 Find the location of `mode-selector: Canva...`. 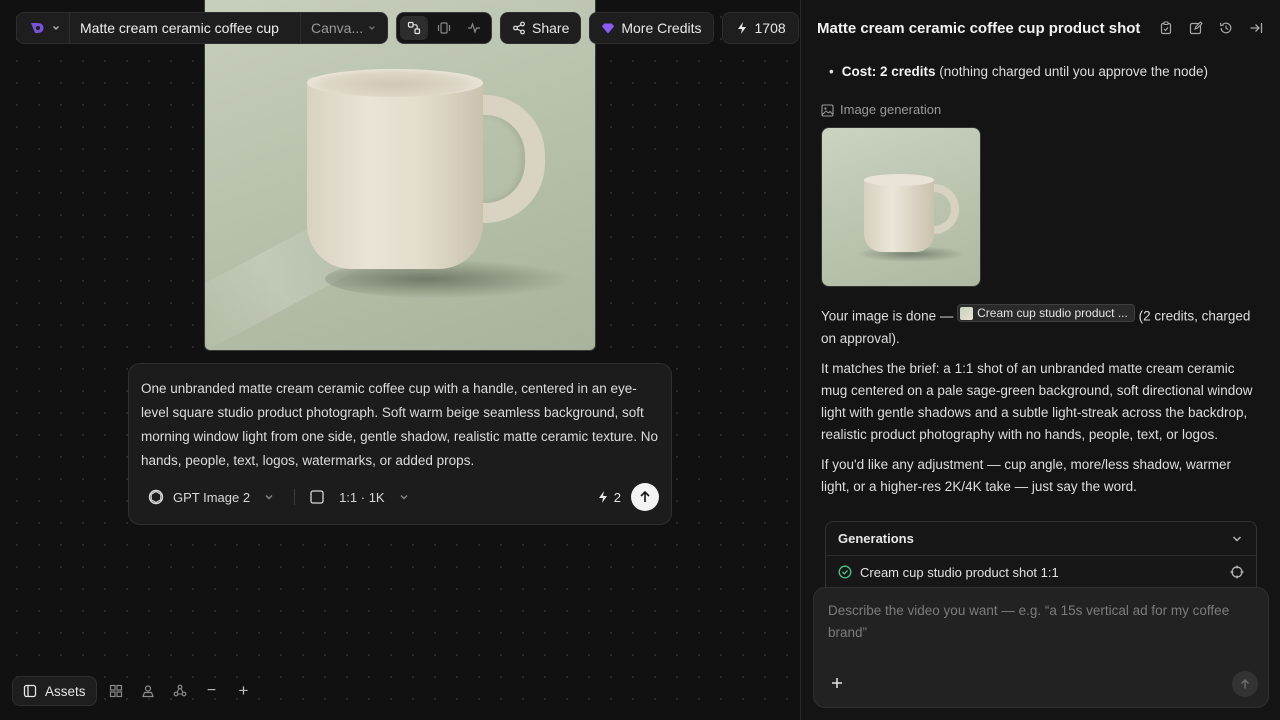

mode-selector: Canva... is located at coordinates (344, 28).